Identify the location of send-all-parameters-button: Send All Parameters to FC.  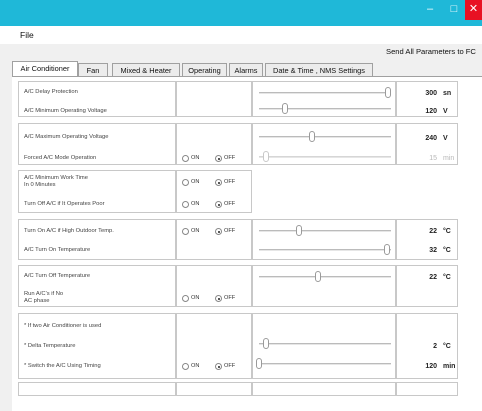
(431, 51).